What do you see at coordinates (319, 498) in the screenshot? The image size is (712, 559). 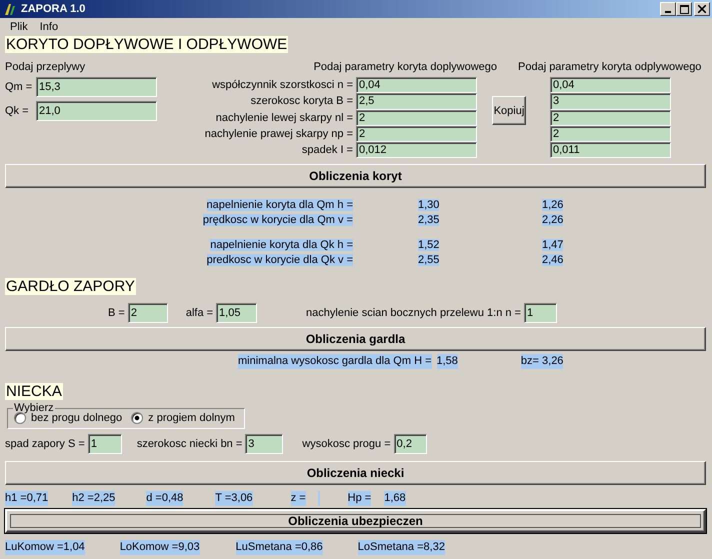 I see `empty-output` at bounding box center [319, 498].